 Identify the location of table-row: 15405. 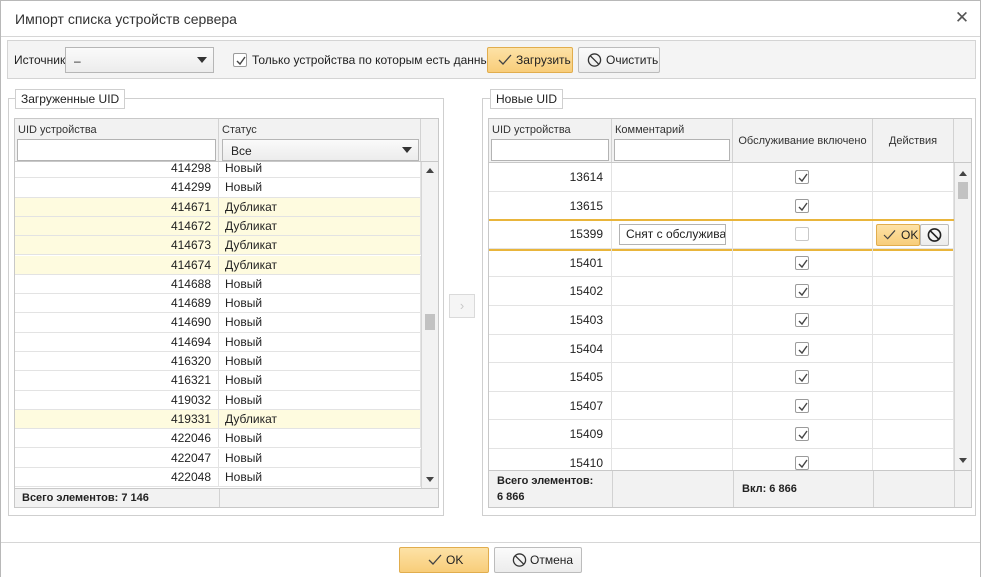
(721, 377).